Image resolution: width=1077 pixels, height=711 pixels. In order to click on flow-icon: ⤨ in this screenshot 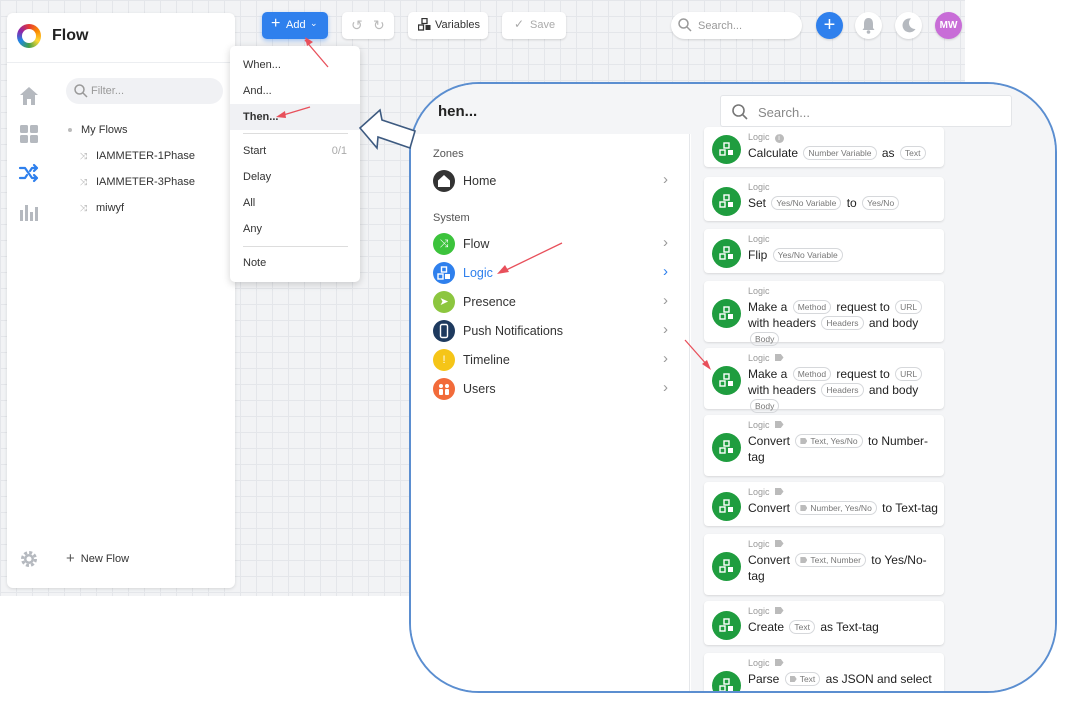, I will do `click(444, 244)`.